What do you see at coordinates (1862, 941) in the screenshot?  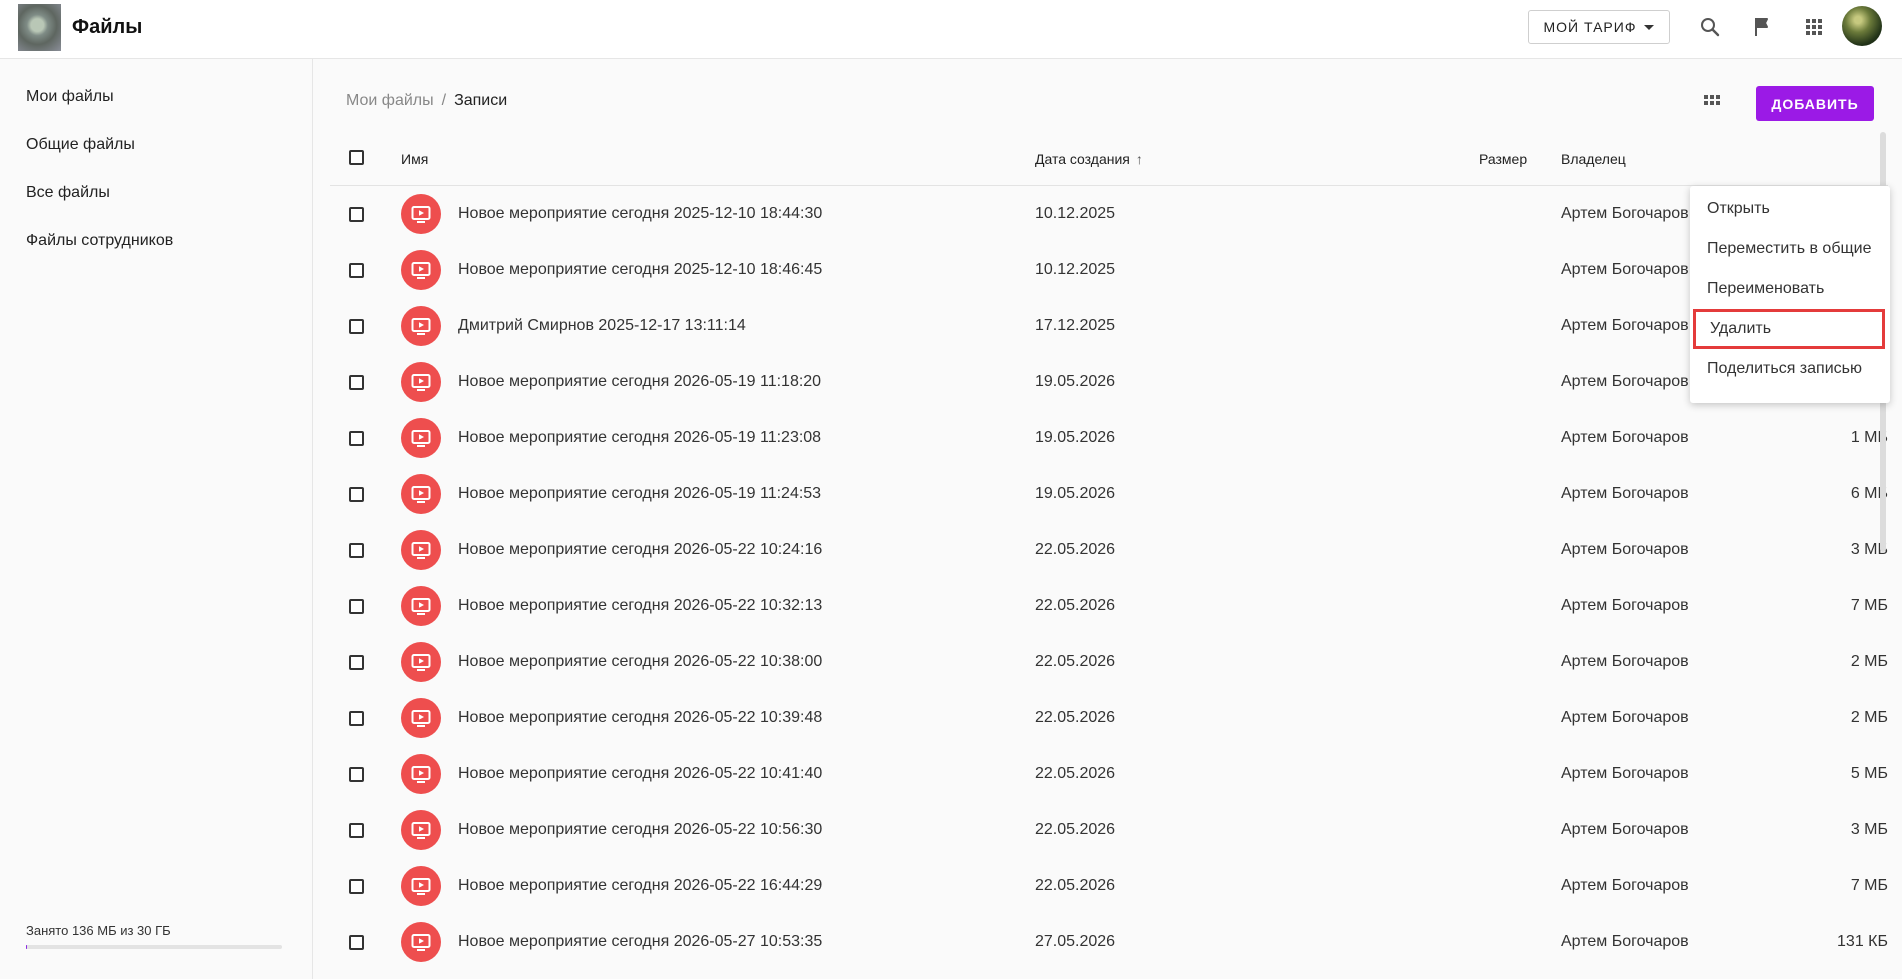 I see `file-size: 131 КБ` at bounding box center [1862, 941].